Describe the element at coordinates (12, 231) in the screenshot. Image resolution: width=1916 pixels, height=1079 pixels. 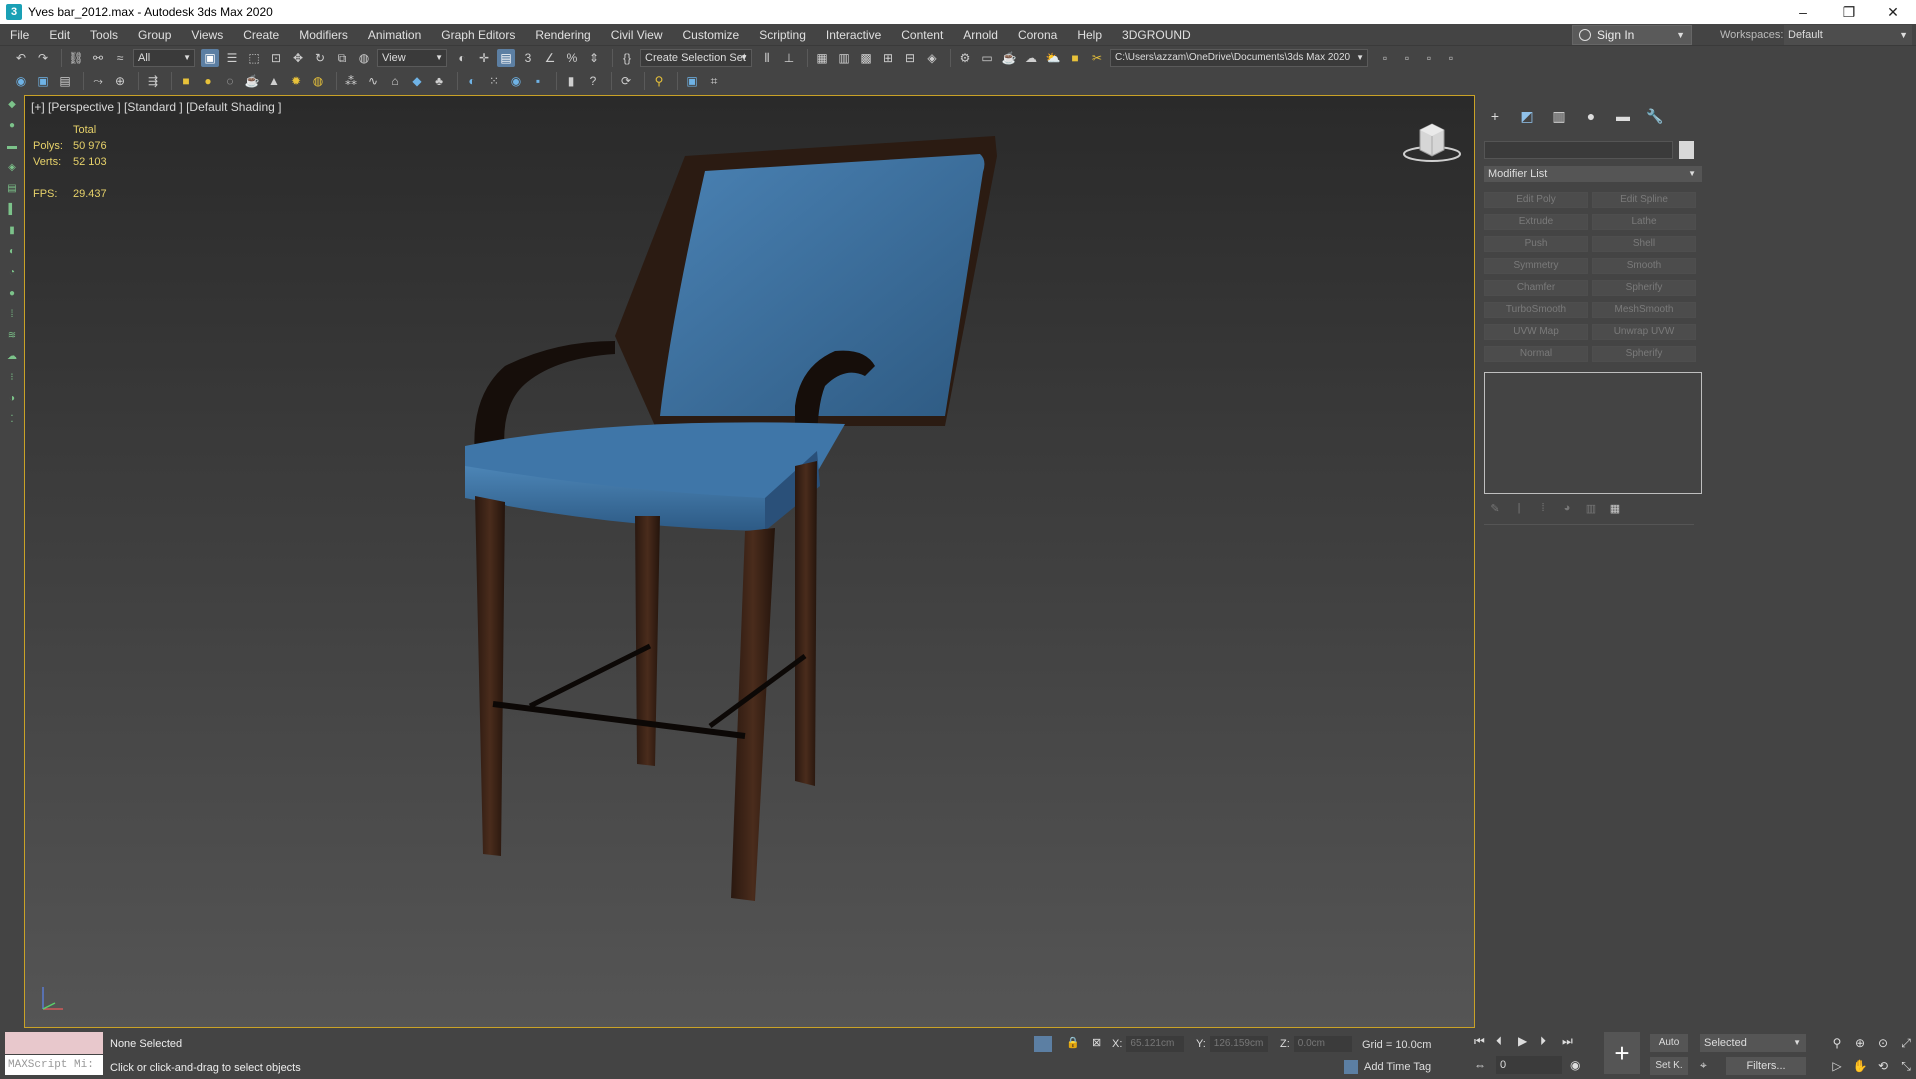
I see `display-helpers-icon: ▮` at that location.